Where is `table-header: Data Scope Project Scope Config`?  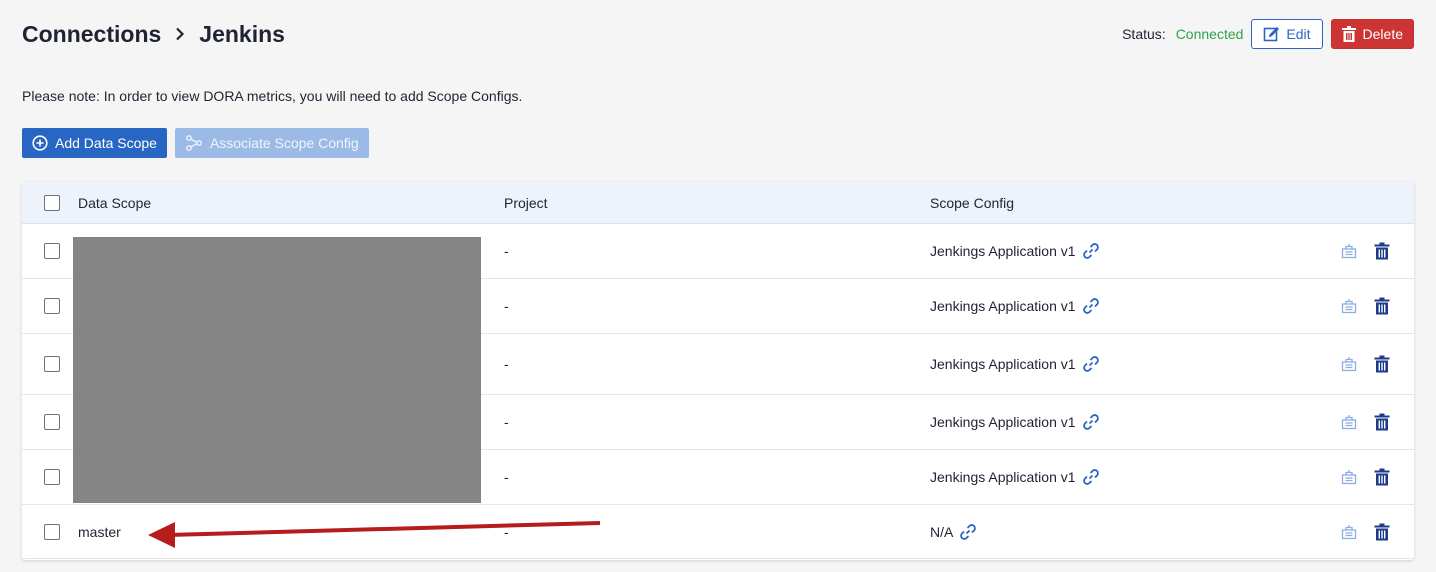
table-header: Data Scope Project Scope Config is located at coordinates (718, 203).